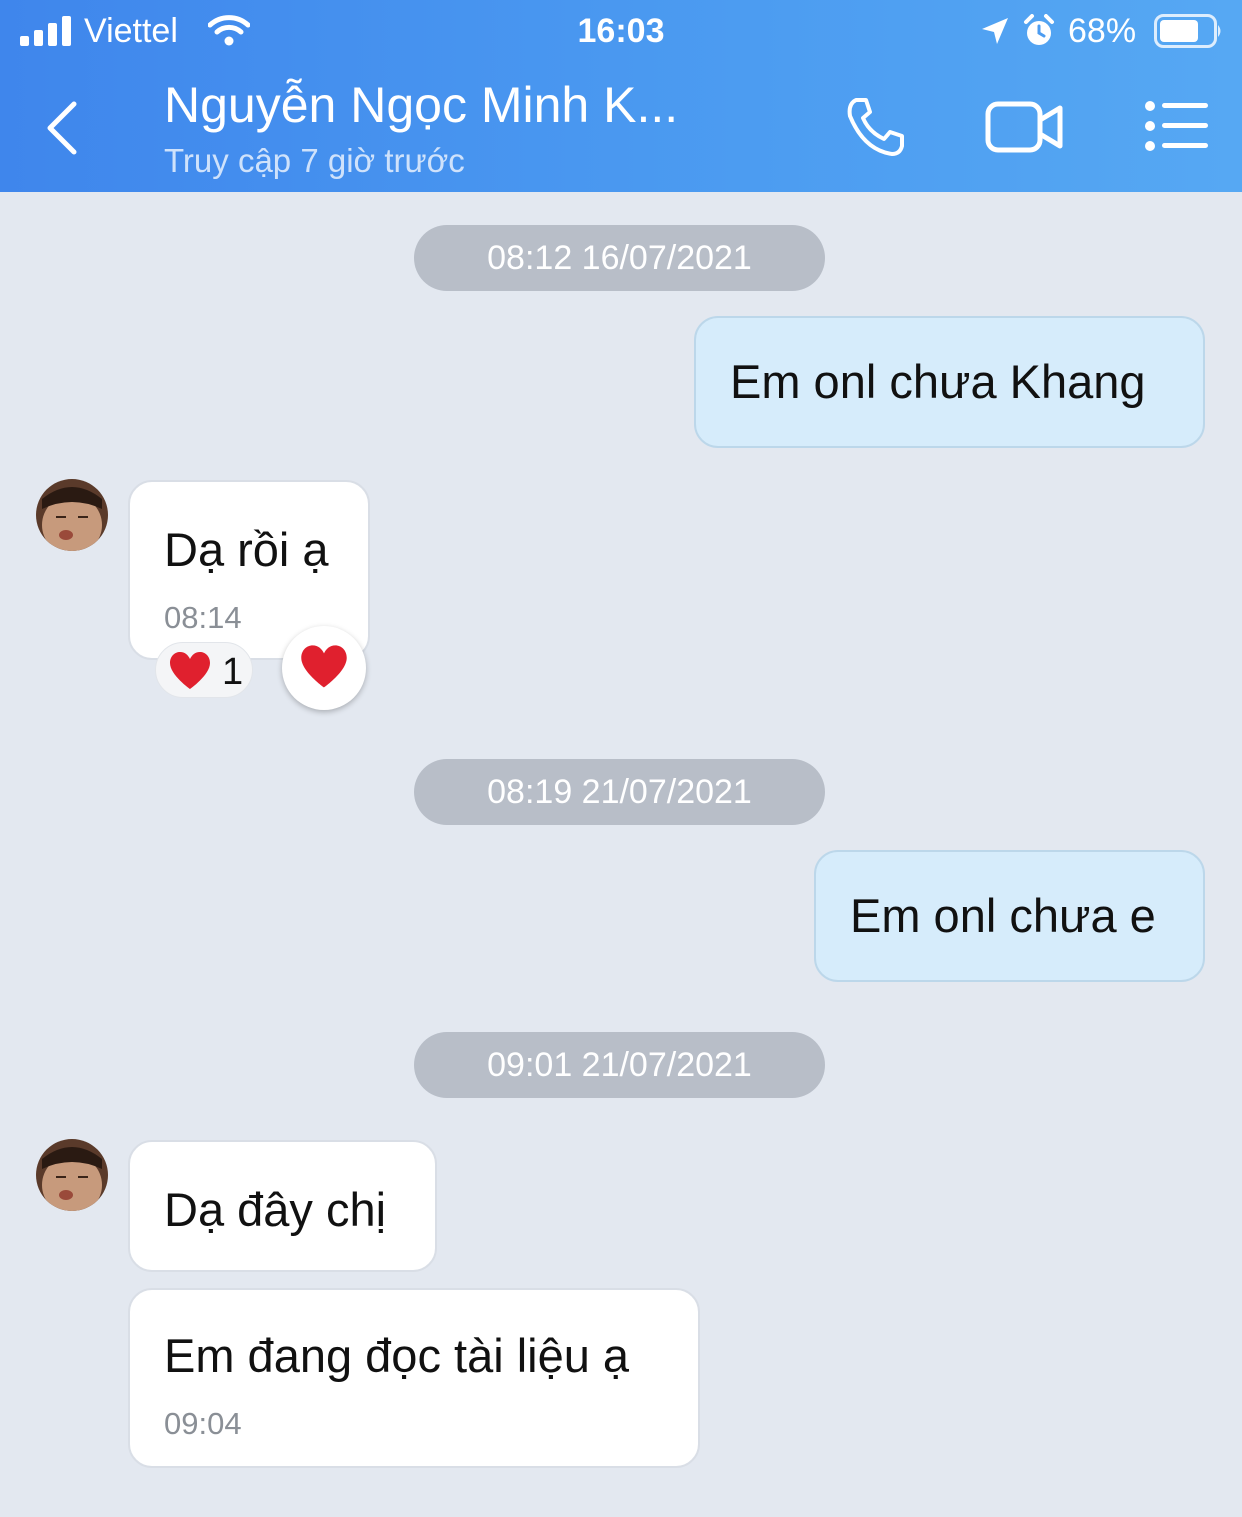 This screenshot has height=1517, width=1242. I want to click on battery-icon, so click(1187, 31).